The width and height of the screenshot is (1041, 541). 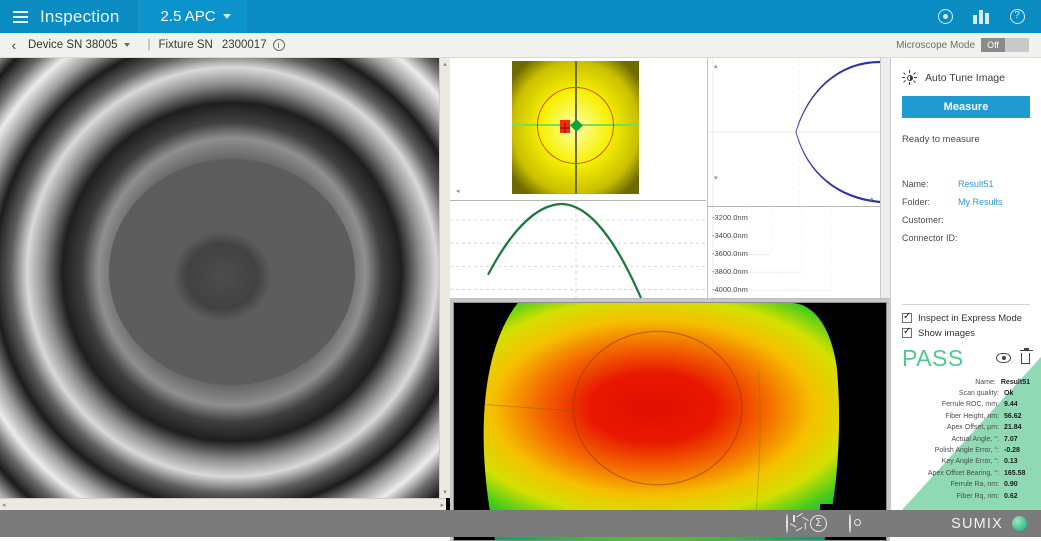 I want to click on meta-row-customer: Customer:, so click(x=966, y=220).